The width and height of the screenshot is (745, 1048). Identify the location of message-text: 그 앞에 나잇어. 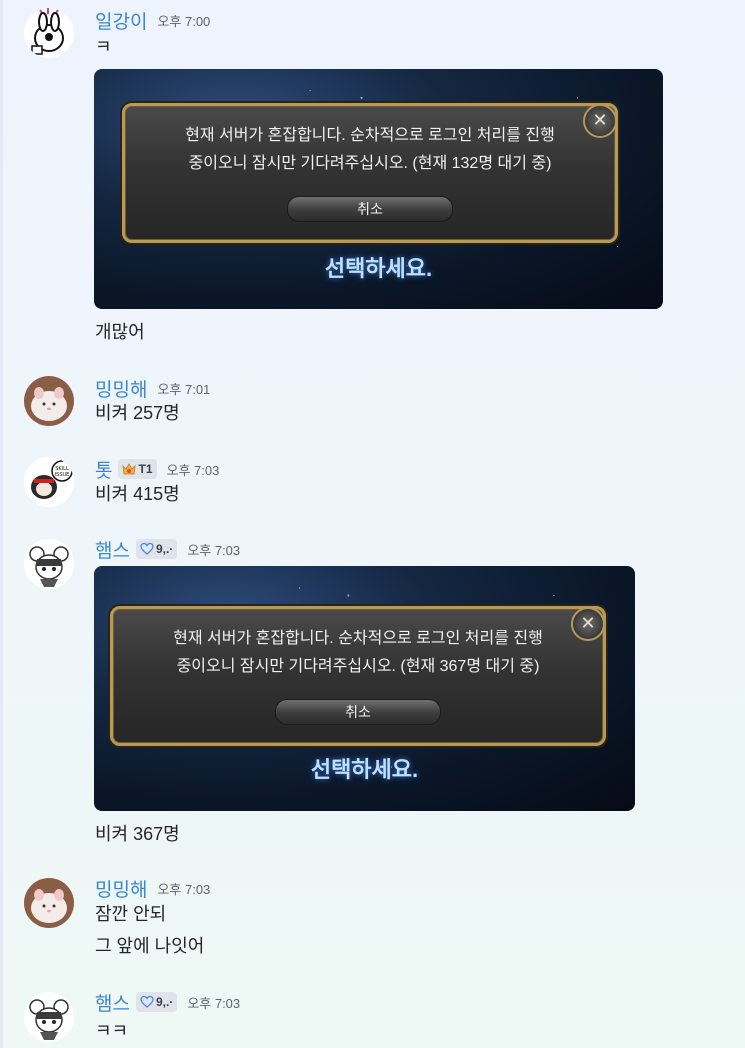
(150, 946).